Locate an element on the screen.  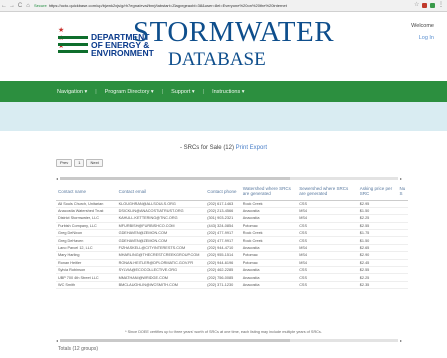
table-cell: Greg DeNixon is located at coordinates (86, 233).